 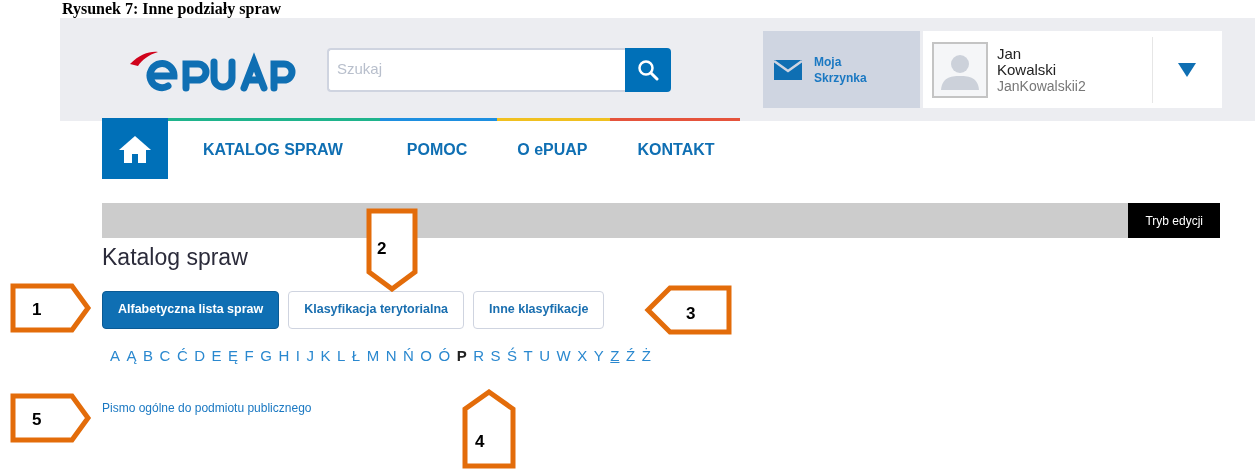 I want to click on letter-link: K, so click(x=325, y=355).